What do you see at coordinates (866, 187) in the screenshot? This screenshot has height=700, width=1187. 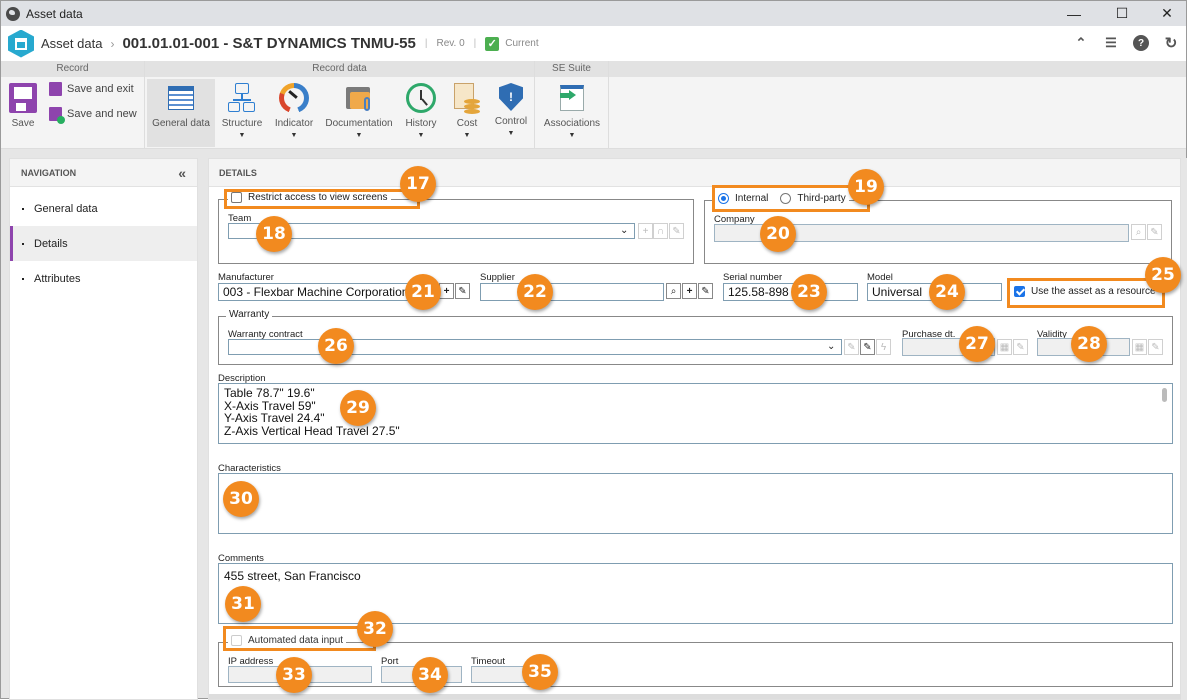 I see `callout-badge-19: 19` at bounding box center [866, 187].